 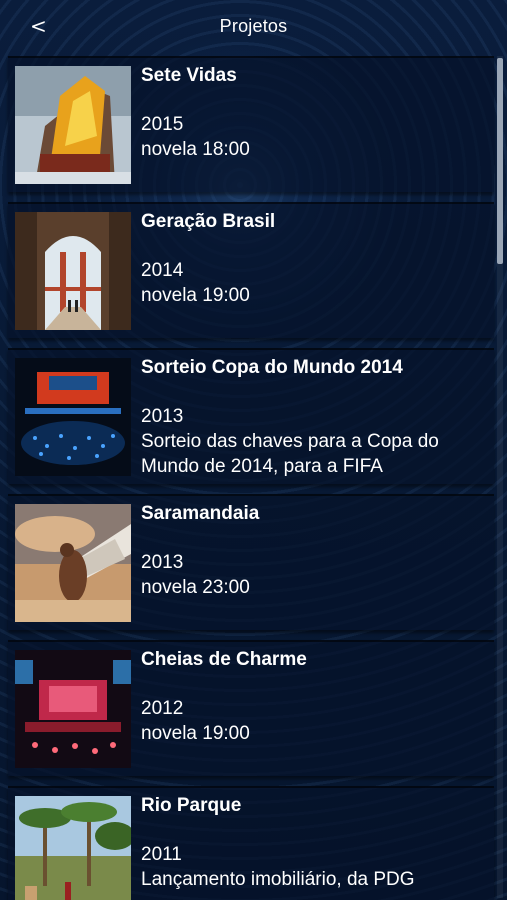 I want to click on project-description: novela 23:00, so click(x=195, y=587).